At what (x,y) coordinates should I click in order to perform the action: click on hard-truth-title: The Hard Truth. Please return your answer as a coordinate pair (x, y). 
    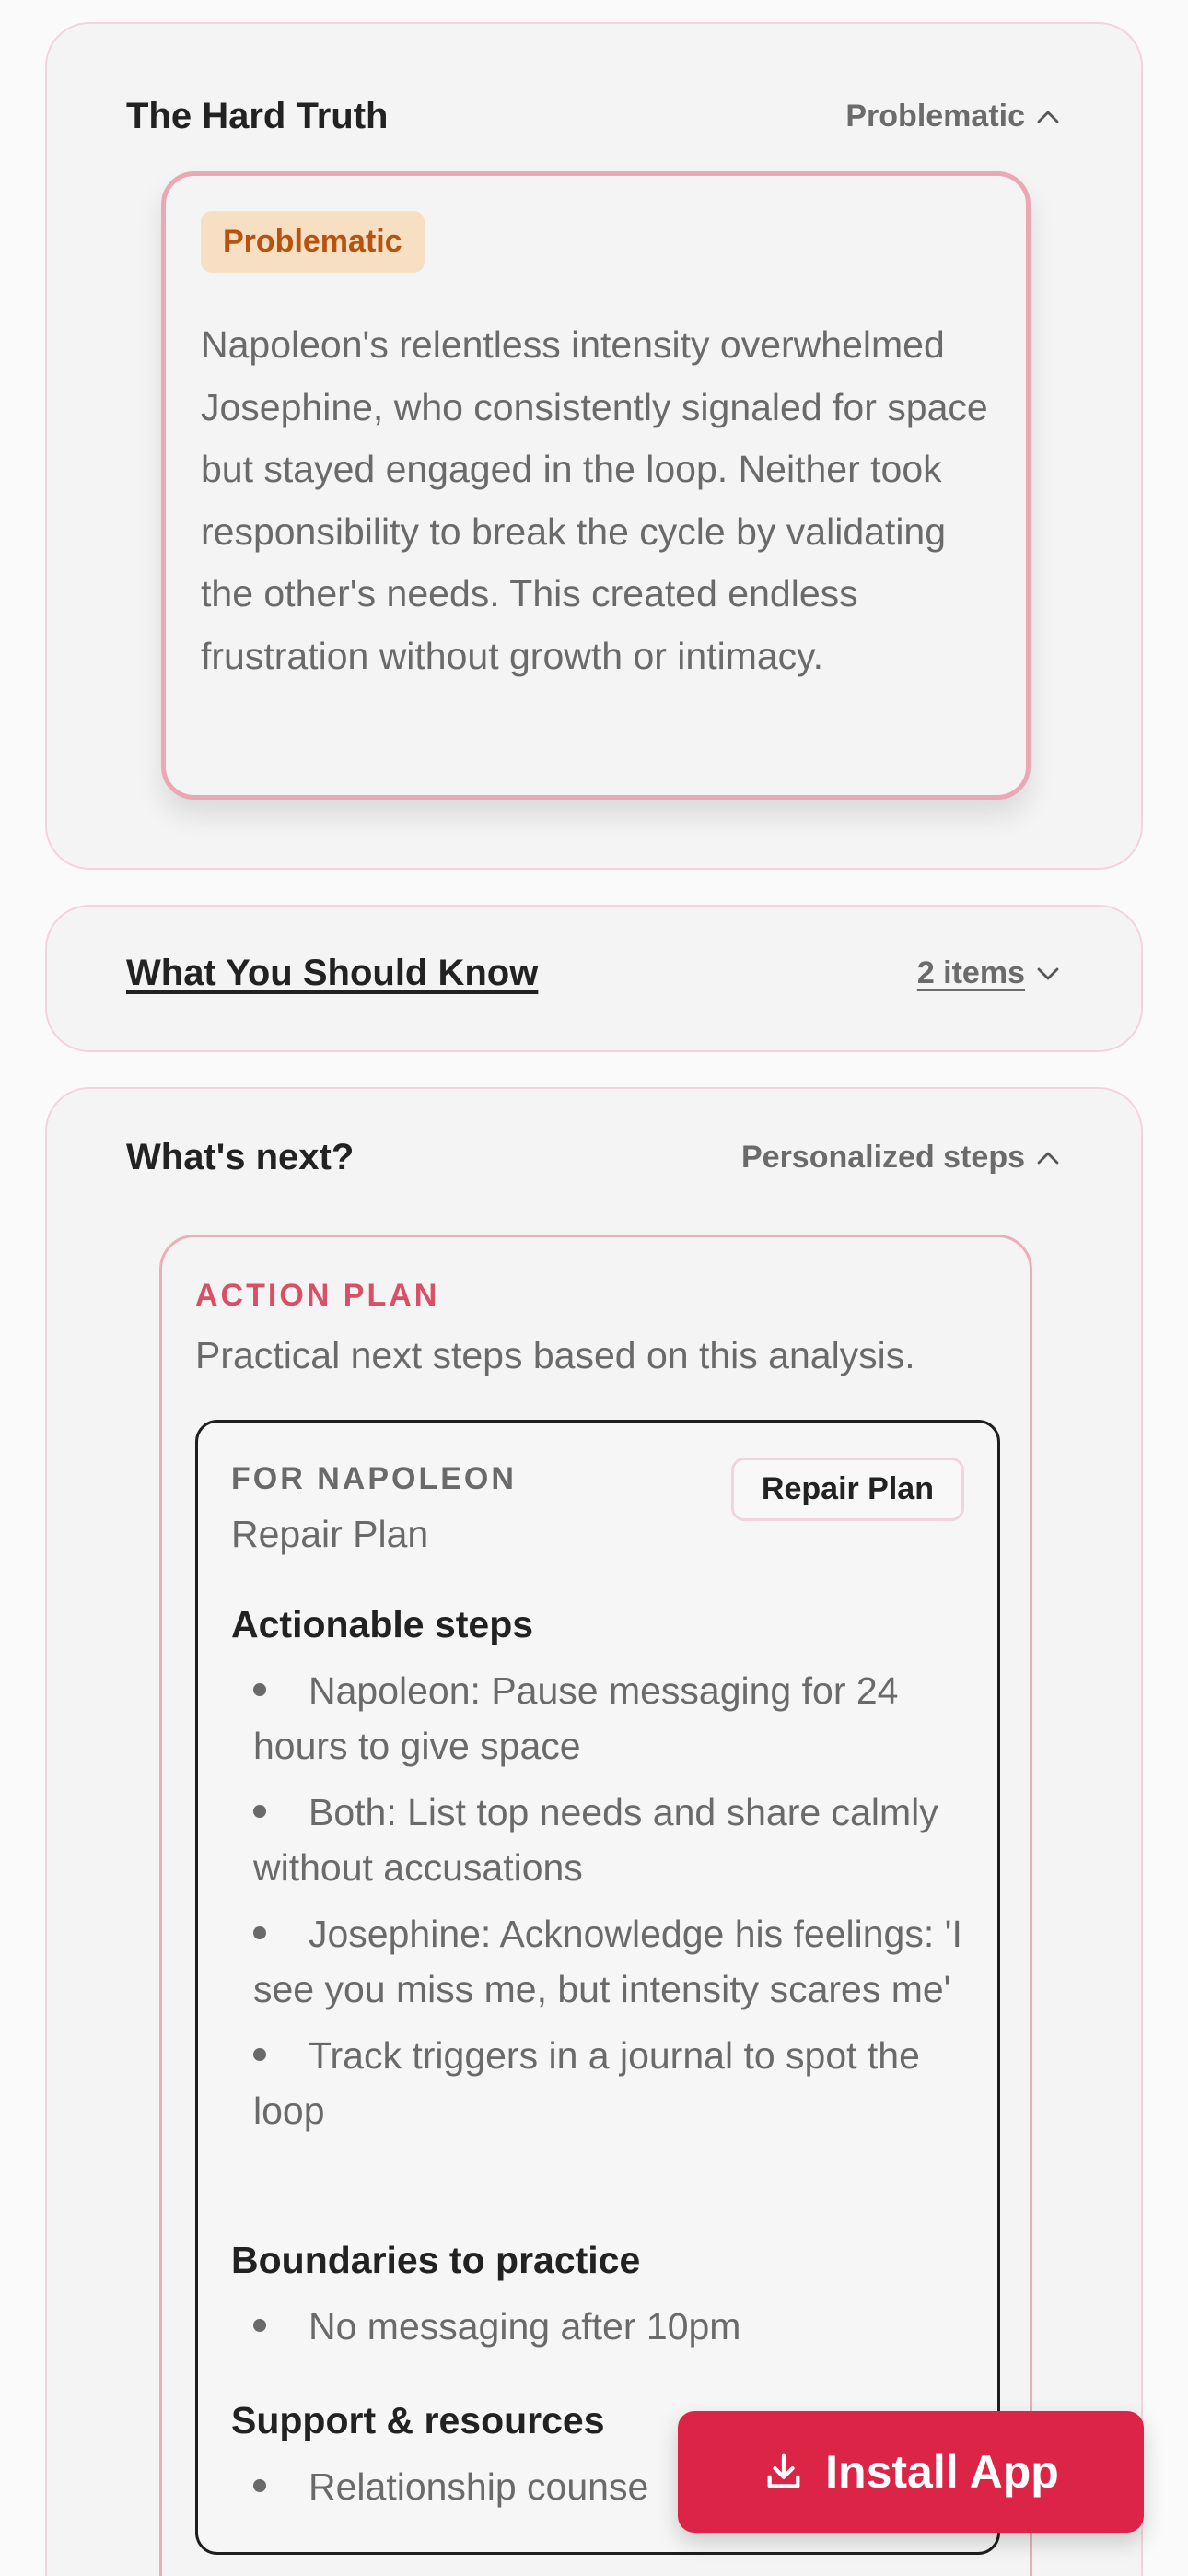
    Looking at the image, I should click on (257, 116).